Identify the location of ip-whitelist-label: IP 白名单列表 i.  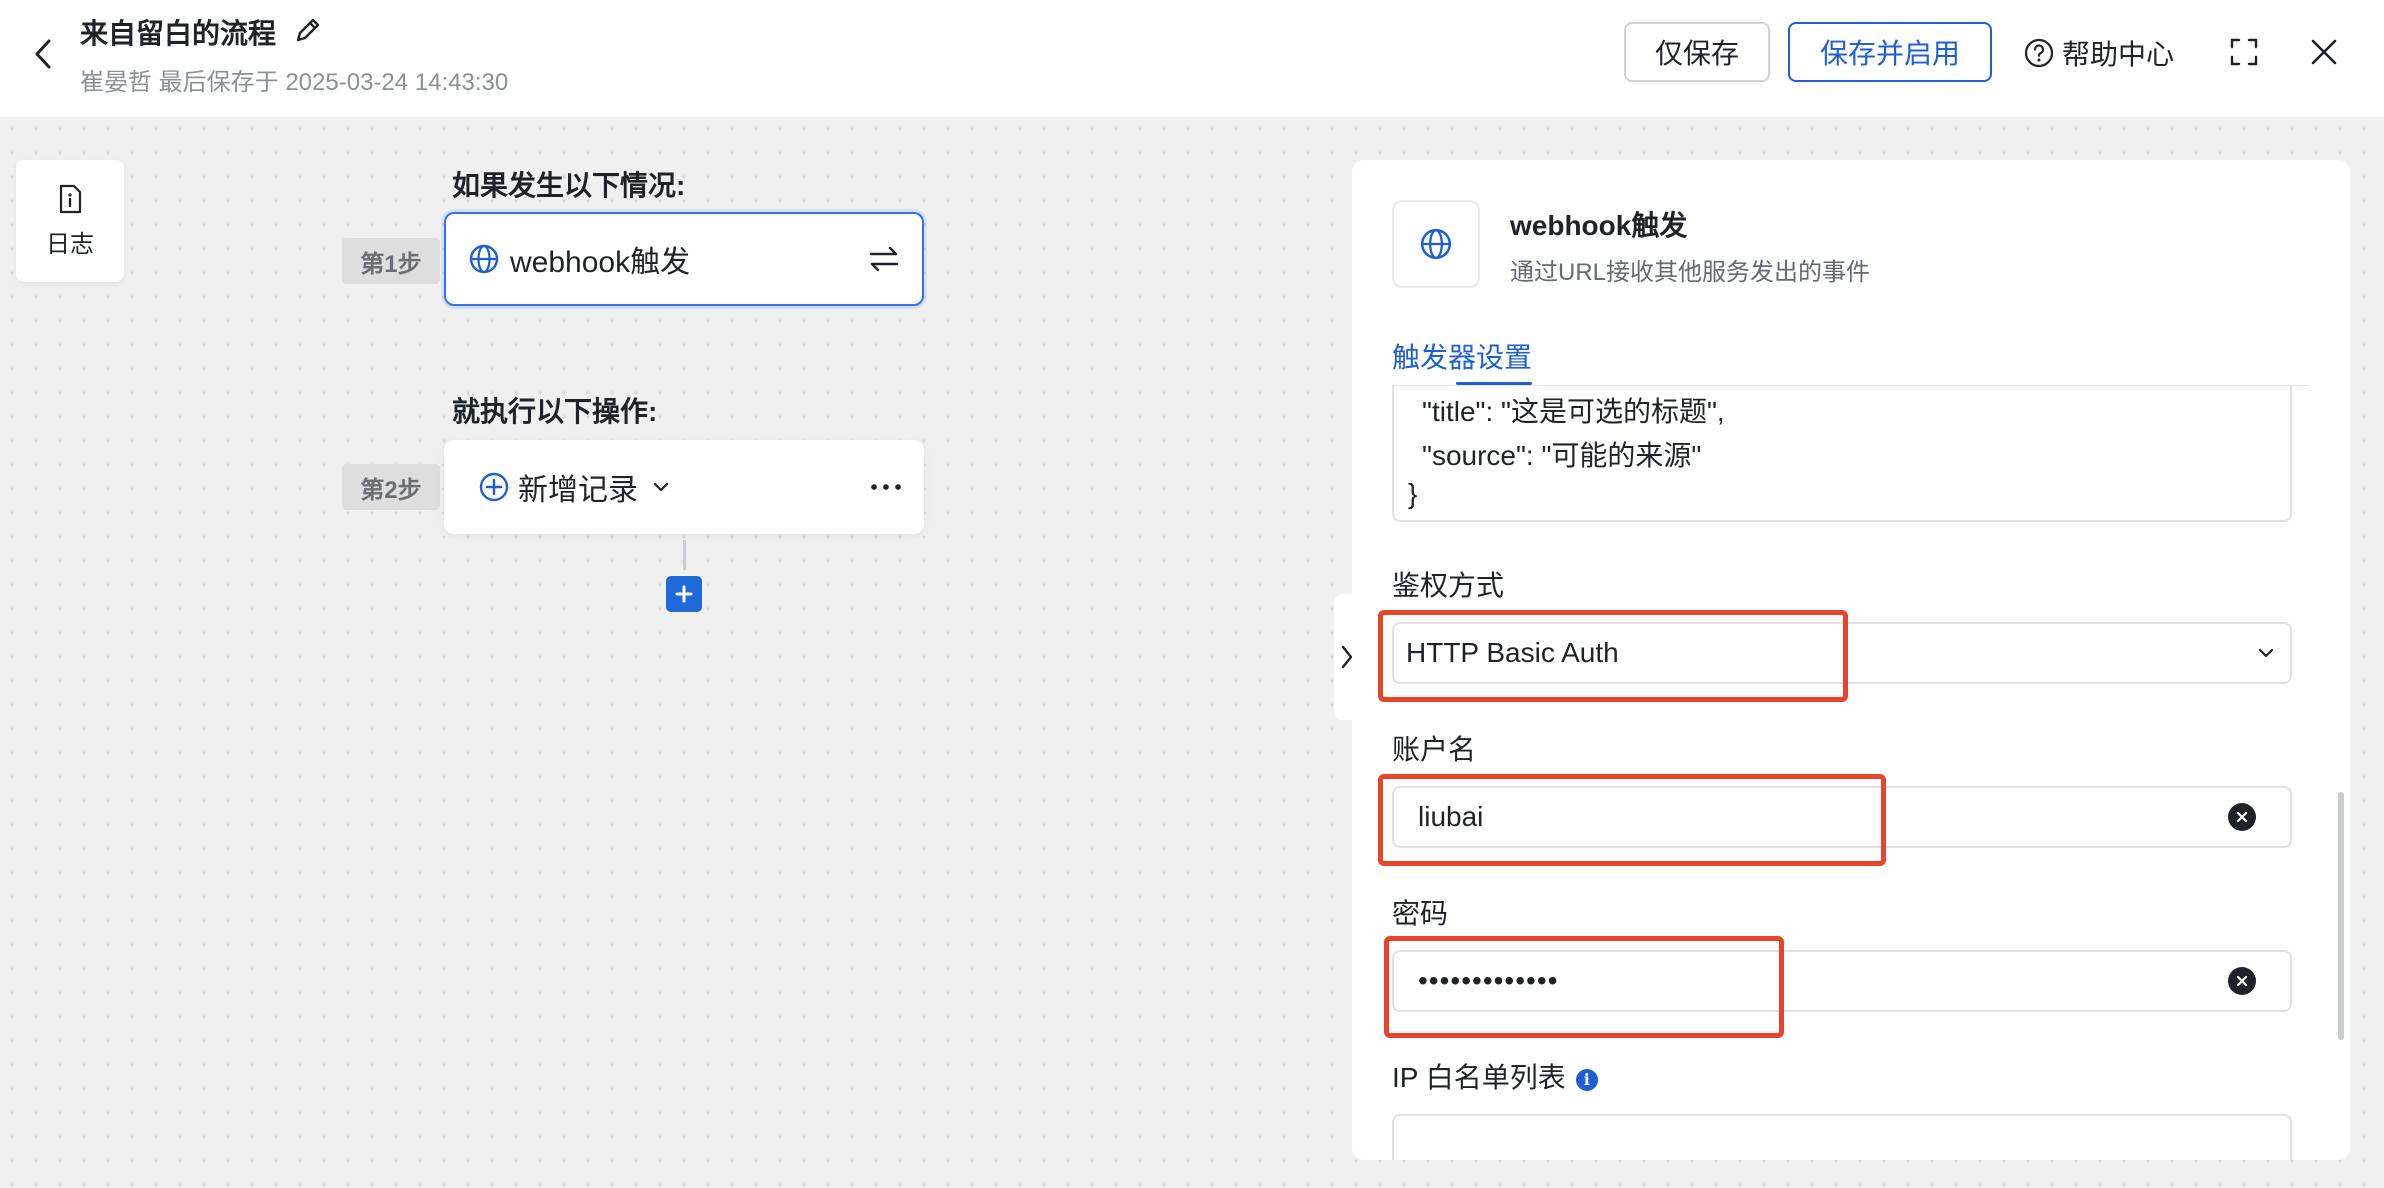
(1495, 1076).